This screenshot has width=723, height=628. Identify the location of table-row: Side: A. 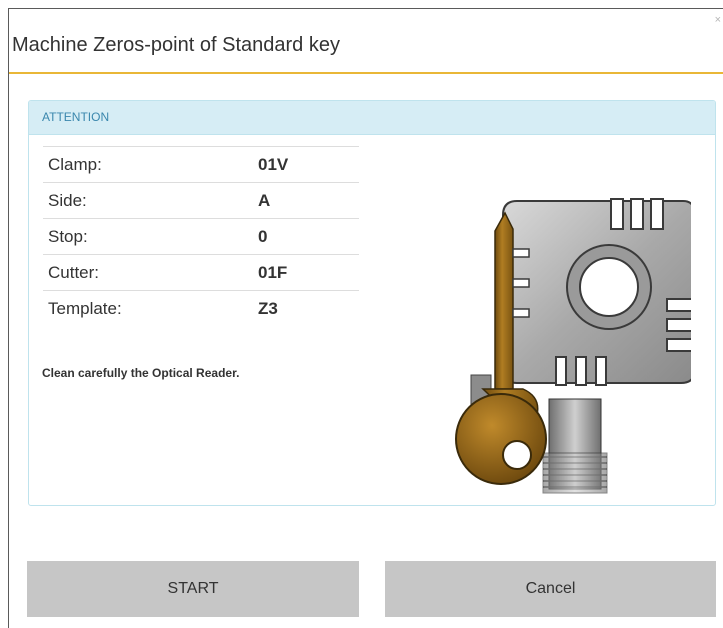
(201, 200).